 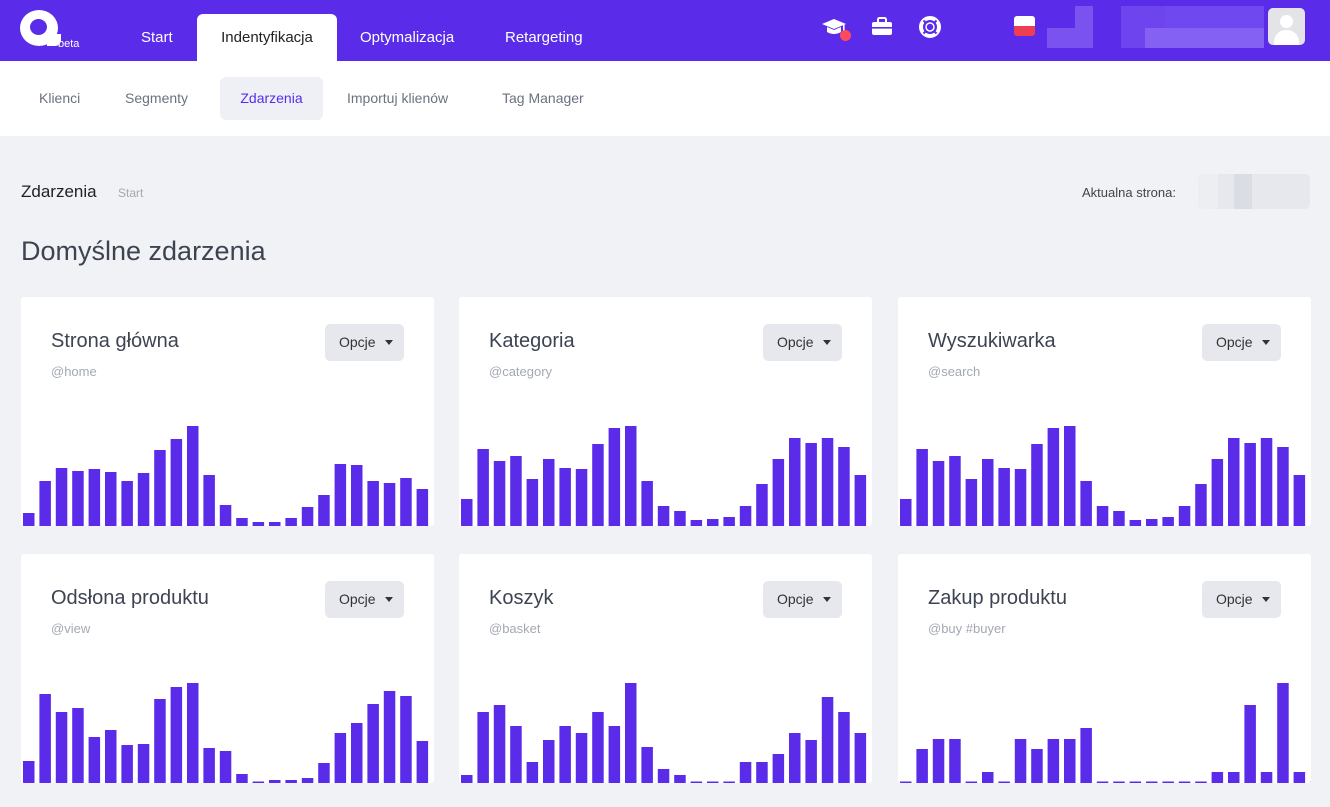 What do you see at coordinates (845, 35) in the screenshot?
I see `notification-badge` at bounding box center [845, 35].